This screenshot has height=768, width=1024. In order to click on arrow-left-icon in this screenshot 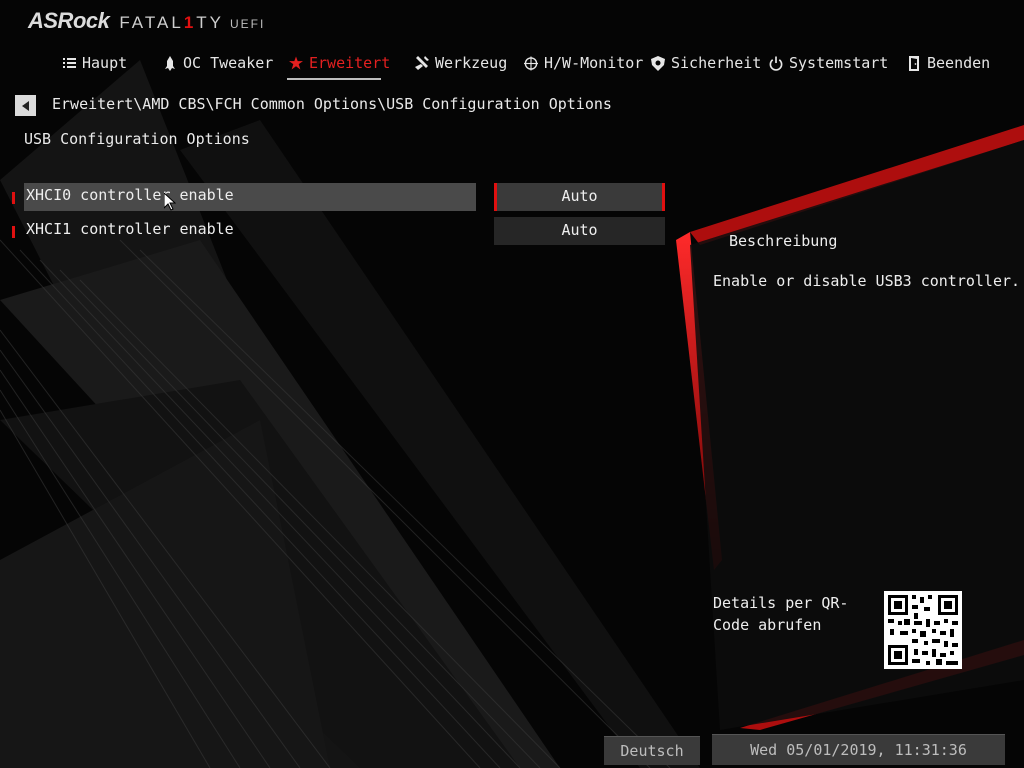, I will do `click(25, 105)`.